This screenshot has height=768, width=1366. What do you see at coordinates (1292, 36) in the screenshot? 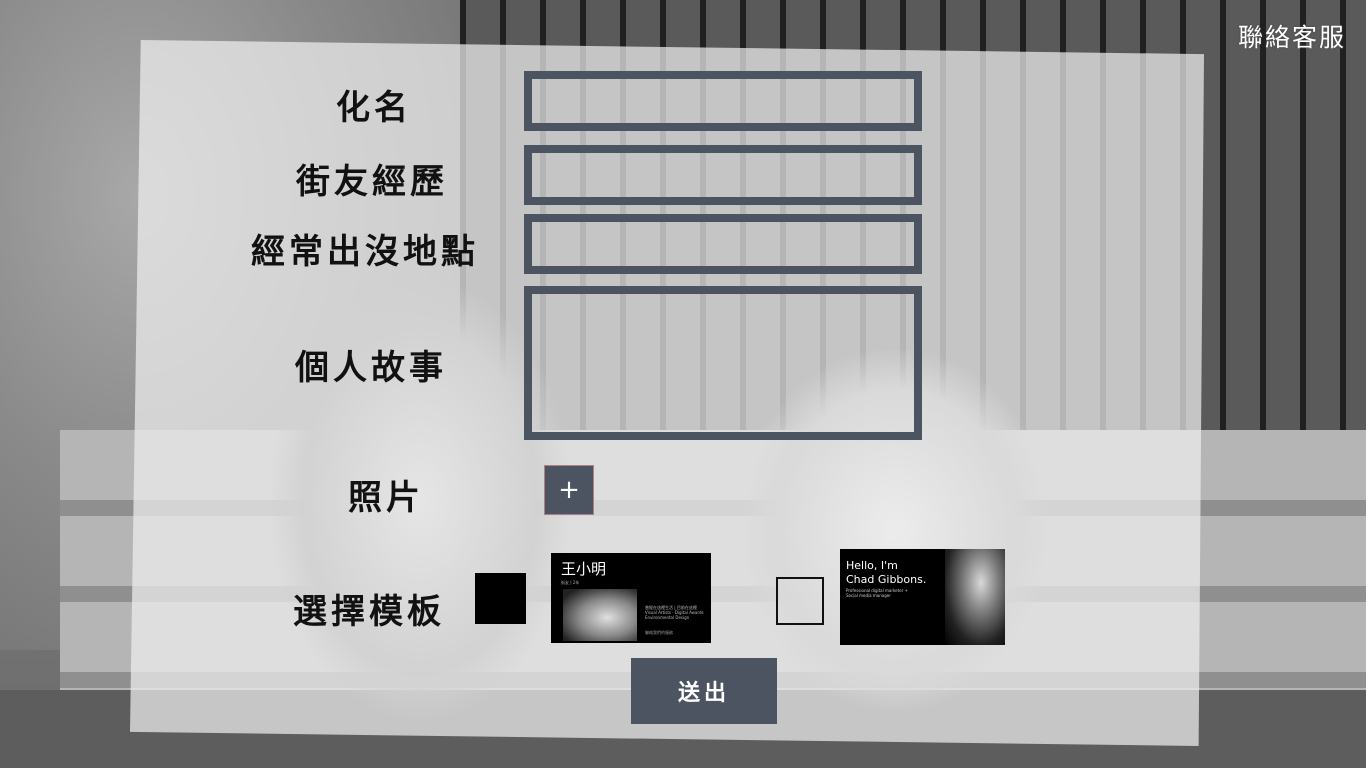
I see `contact-support-link: 聯絡客服` at bounding box center [1292, 36].